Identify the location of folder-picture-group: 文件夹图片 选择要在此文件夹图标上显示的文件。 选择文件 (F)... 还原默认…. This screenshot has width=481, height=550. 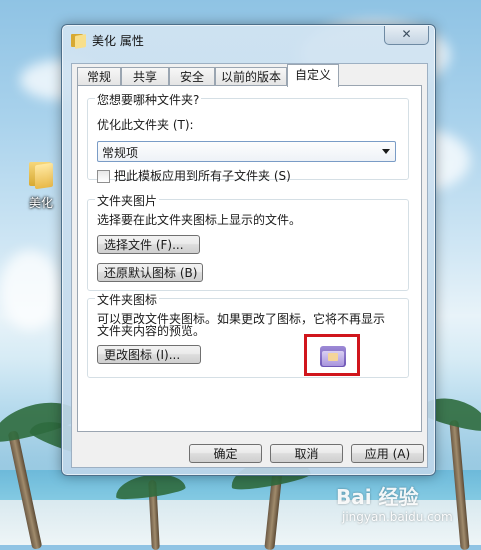
(248, 241).